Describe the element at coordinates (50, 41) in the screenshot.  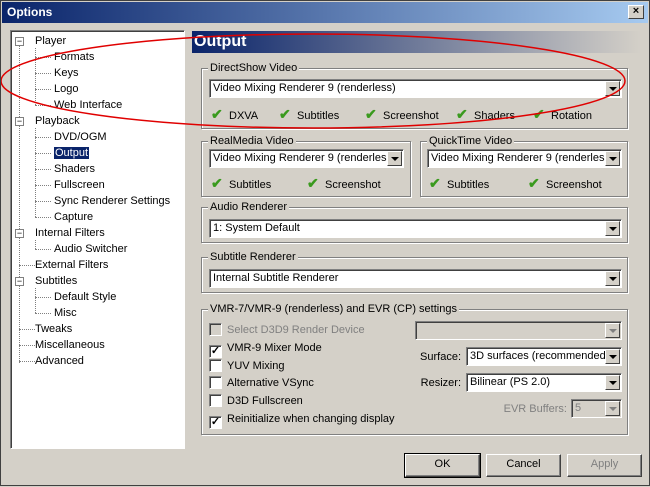
I see `tree-item-player: Player` at that location.